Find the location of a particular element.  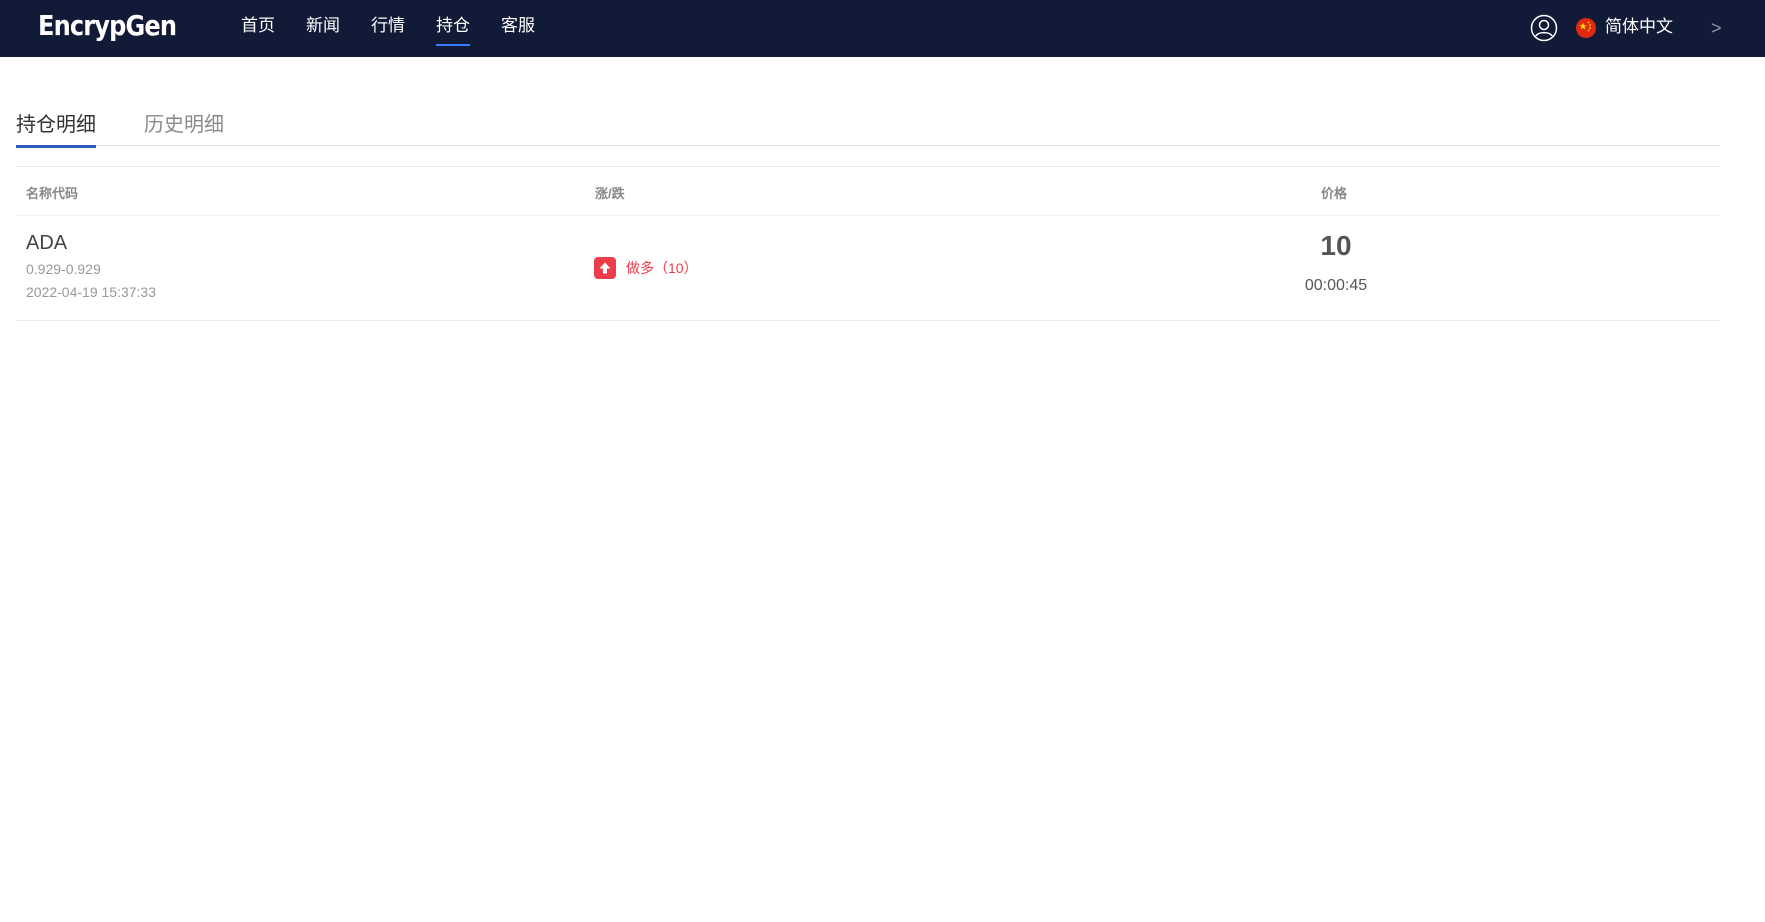

chevron-right-icon: > is located at coordinates (1716, 28).